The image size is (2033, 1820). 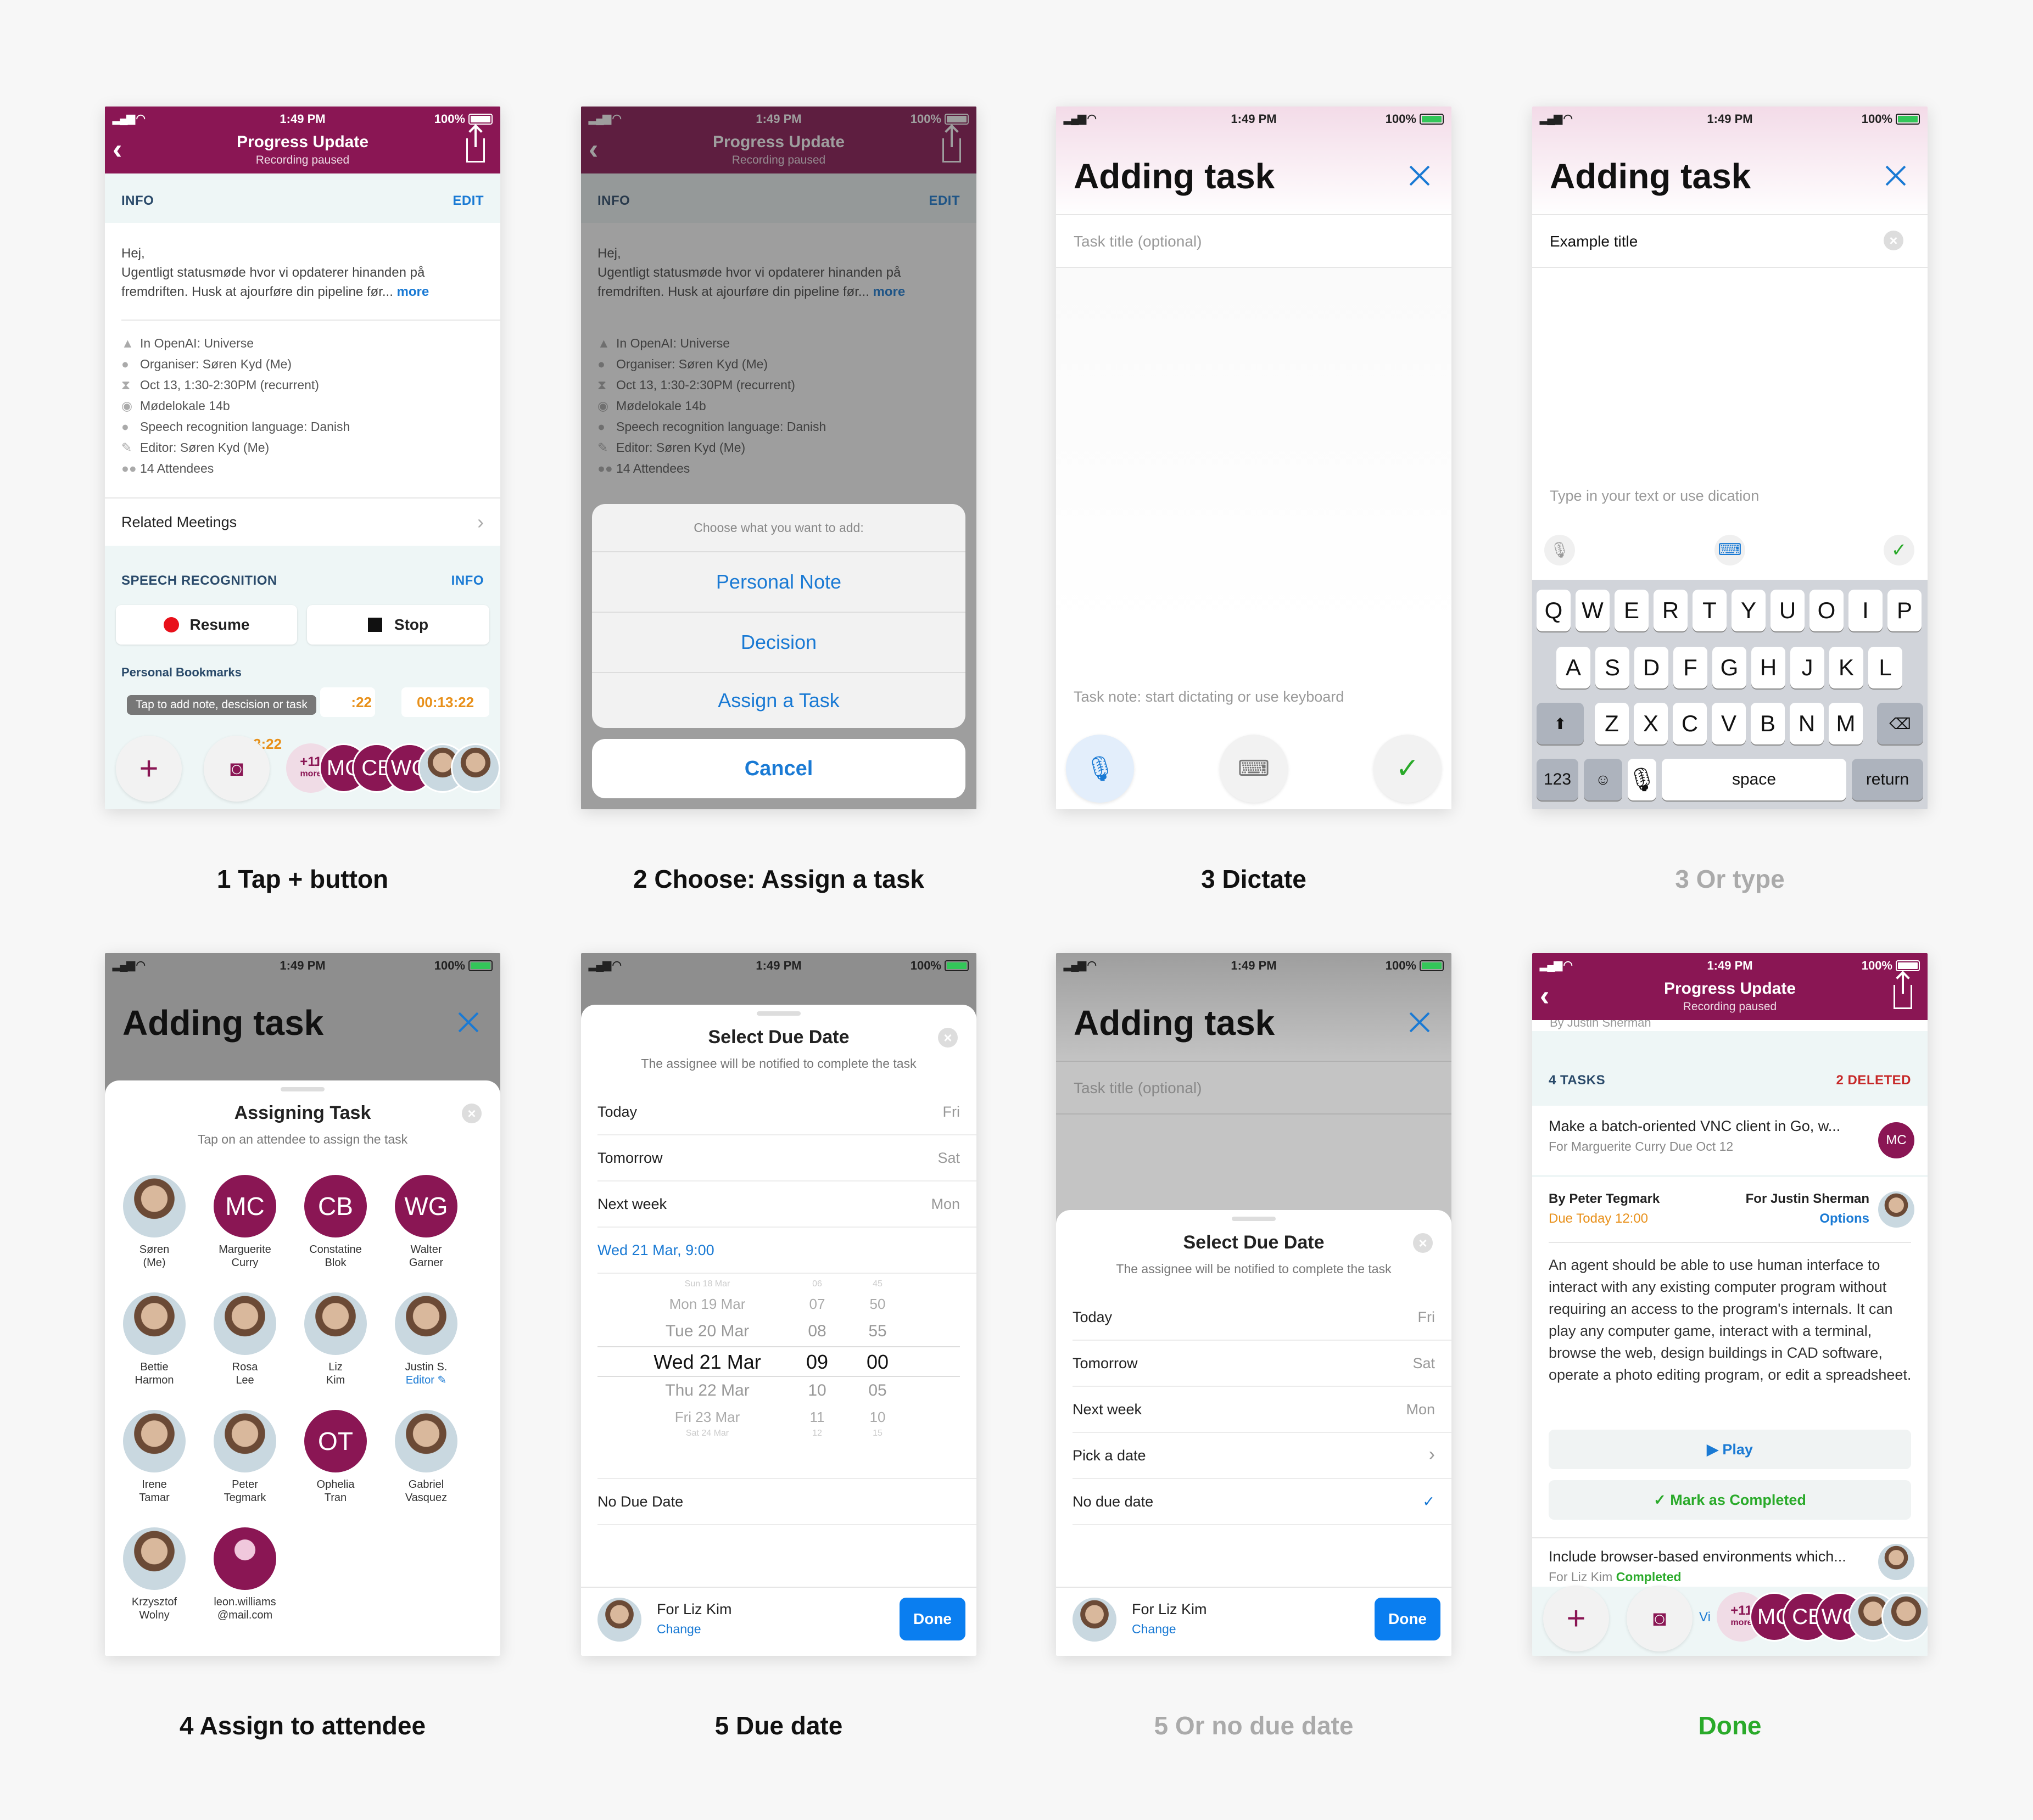 What do you see at coordinates (1671, 611) in the screenshot?
I see `key-r: R` at bounding box center [1671, 611].